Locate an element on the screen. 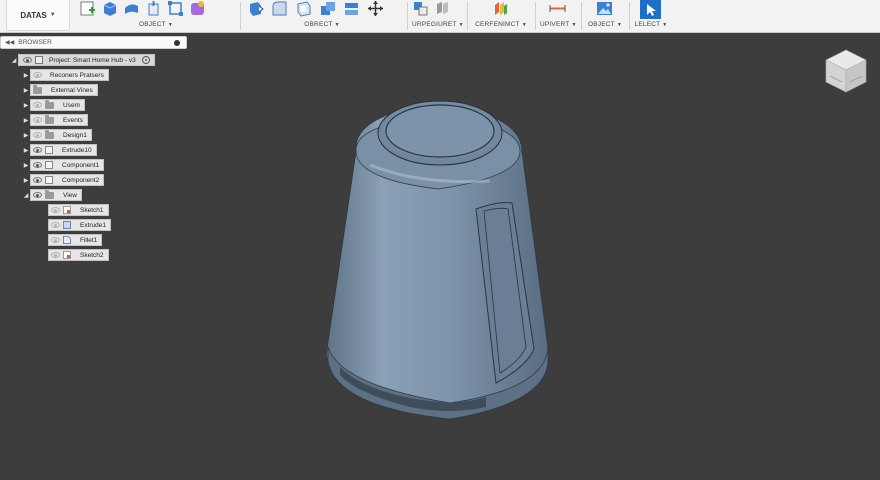 The image size is (880, 480). tree-item: ▶ Extrude10 is located at coordinates (59, 150).